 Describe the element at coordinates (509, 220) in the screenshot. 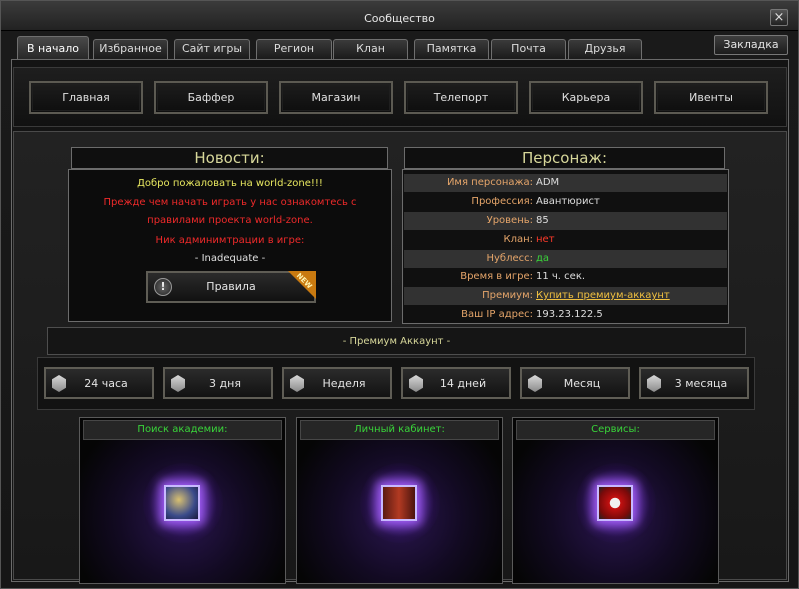

I see `char-key: Уровень:` at that location.